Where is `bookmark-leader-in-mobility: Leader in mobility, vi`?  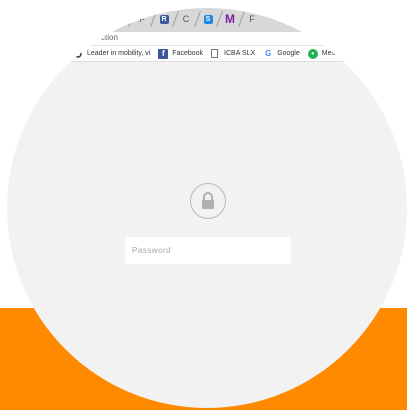
bookmark-leader-in-mobility: Leader in mobility, vi is located at coordinates (112, 53).